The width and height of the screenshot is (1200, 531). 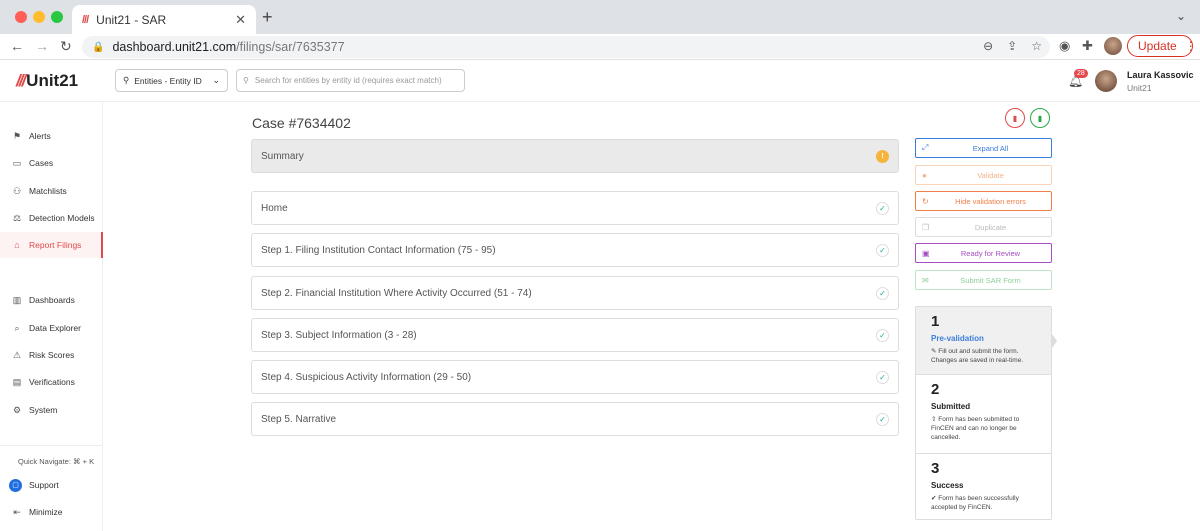 I want to click on section-label: Summary, so click(x=282, y=156).